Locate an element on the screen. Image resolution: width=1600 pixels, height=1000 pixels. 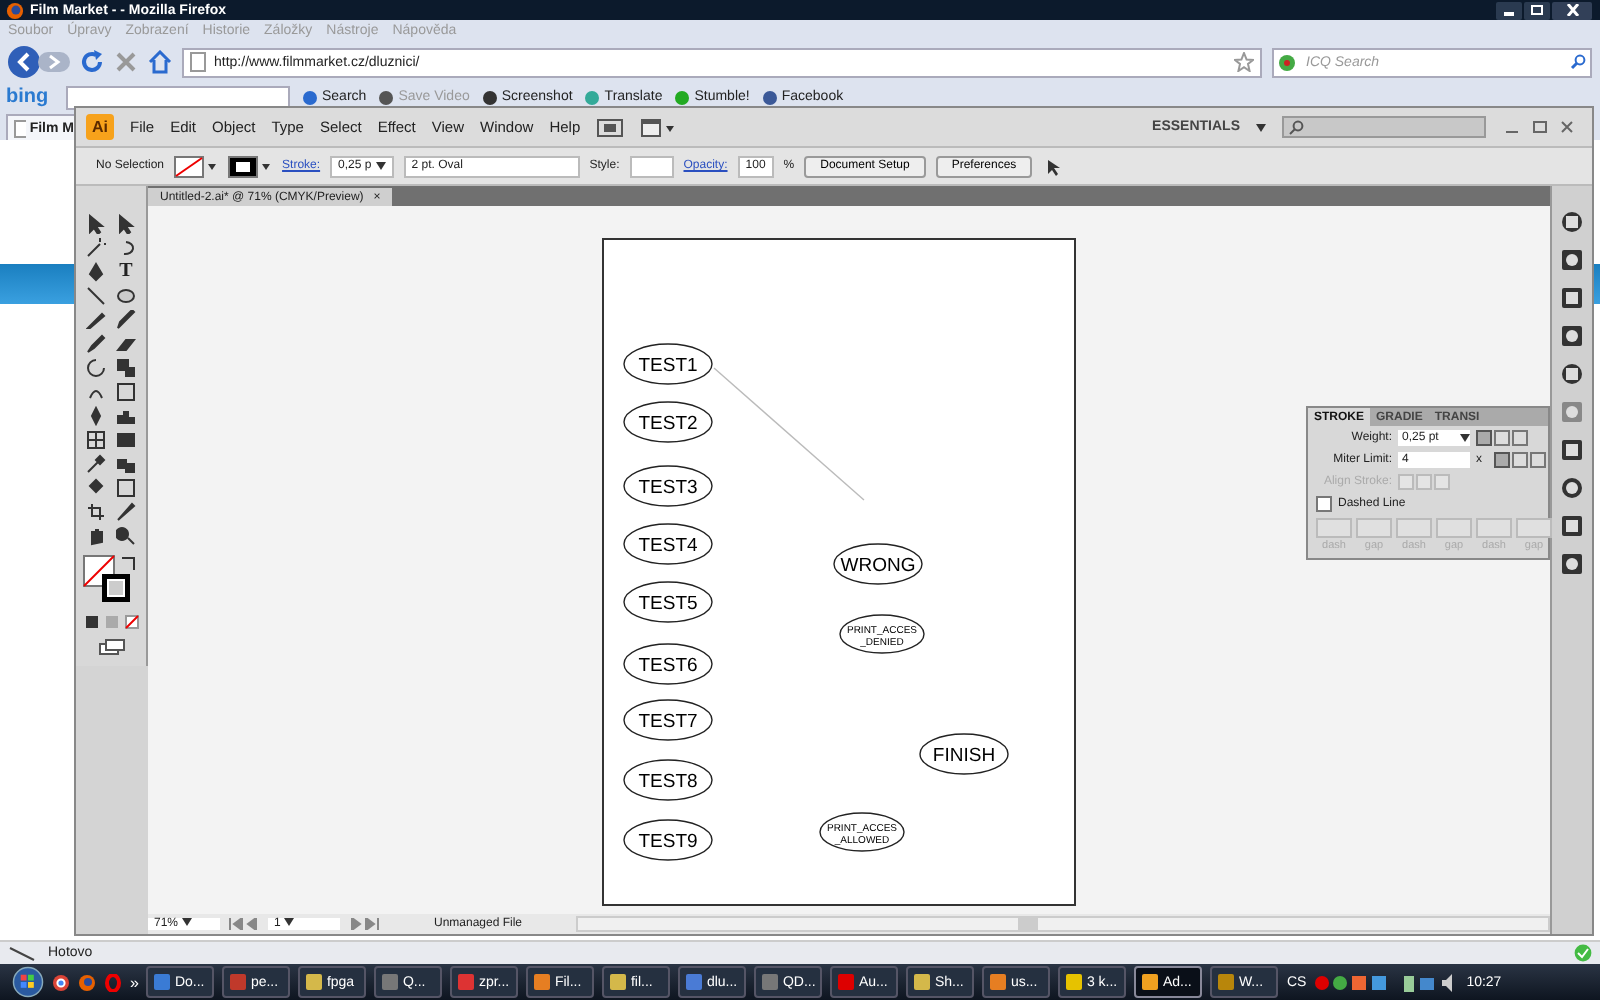
arrow-icon is located at coordinates (96, 224).